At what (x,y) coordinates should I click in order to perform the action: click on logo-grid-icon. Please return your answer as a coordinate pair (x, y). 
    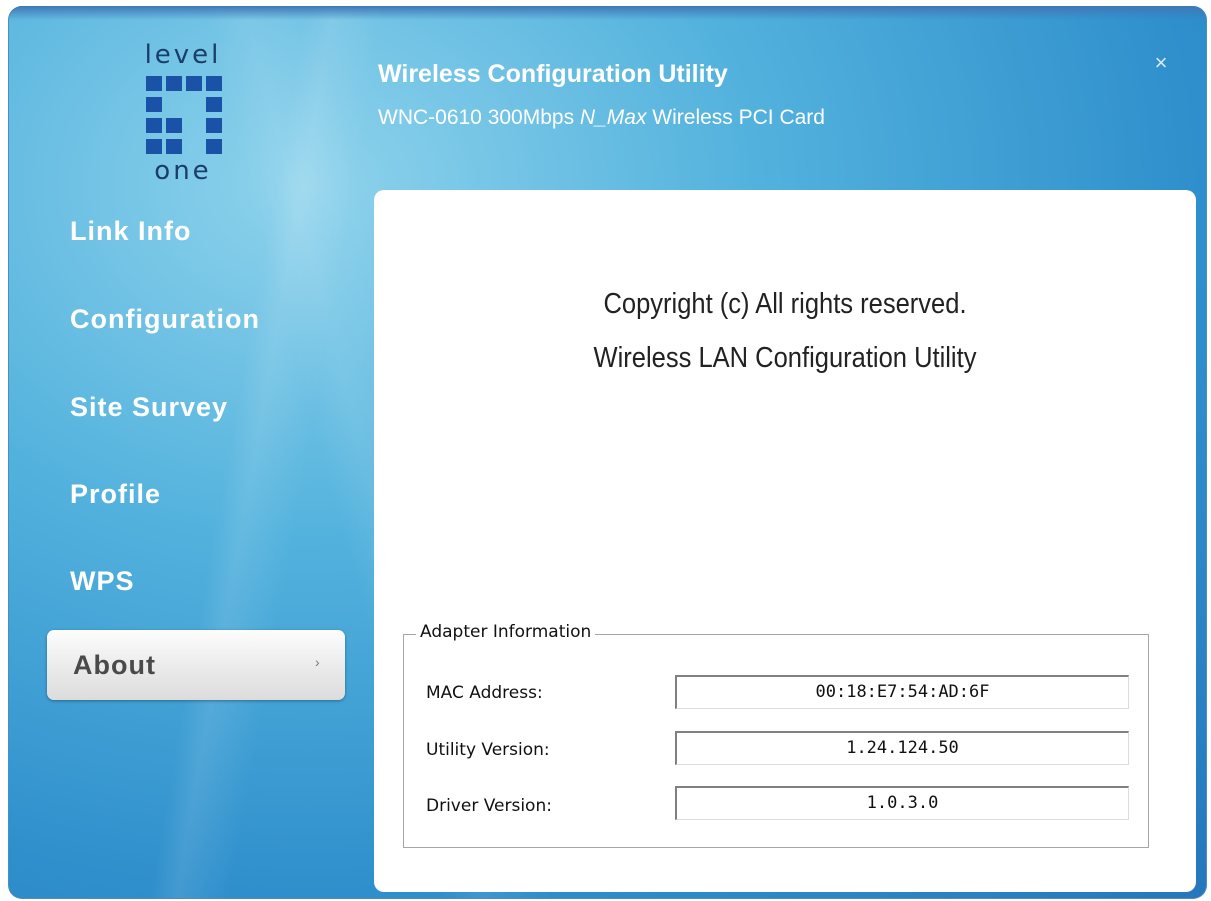
    Looking at the image, I should click on (184, 116).